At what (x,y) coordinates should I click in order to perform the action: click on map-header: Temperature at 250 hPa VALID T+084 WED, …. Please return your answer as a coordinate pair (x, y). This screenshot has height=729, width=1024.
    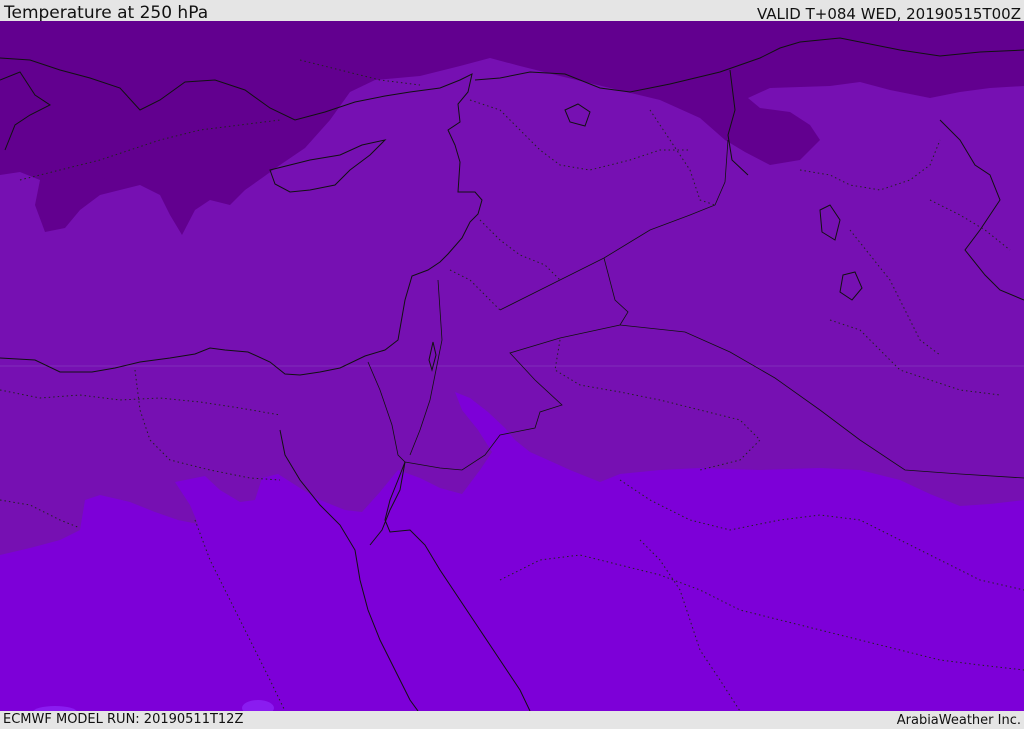
    Looking at the image, I should click on (512, 11).